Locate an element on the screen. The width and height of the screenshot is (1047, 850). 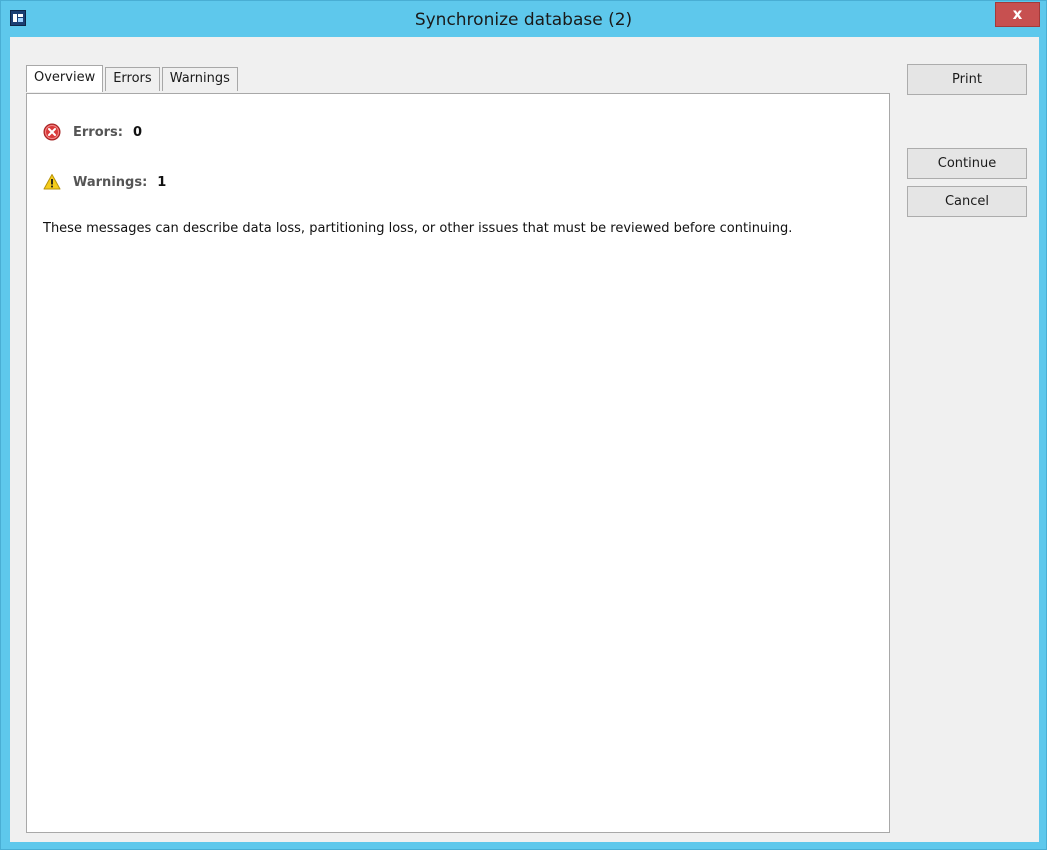
close-icon: x is located at coordinates (1017, 14).